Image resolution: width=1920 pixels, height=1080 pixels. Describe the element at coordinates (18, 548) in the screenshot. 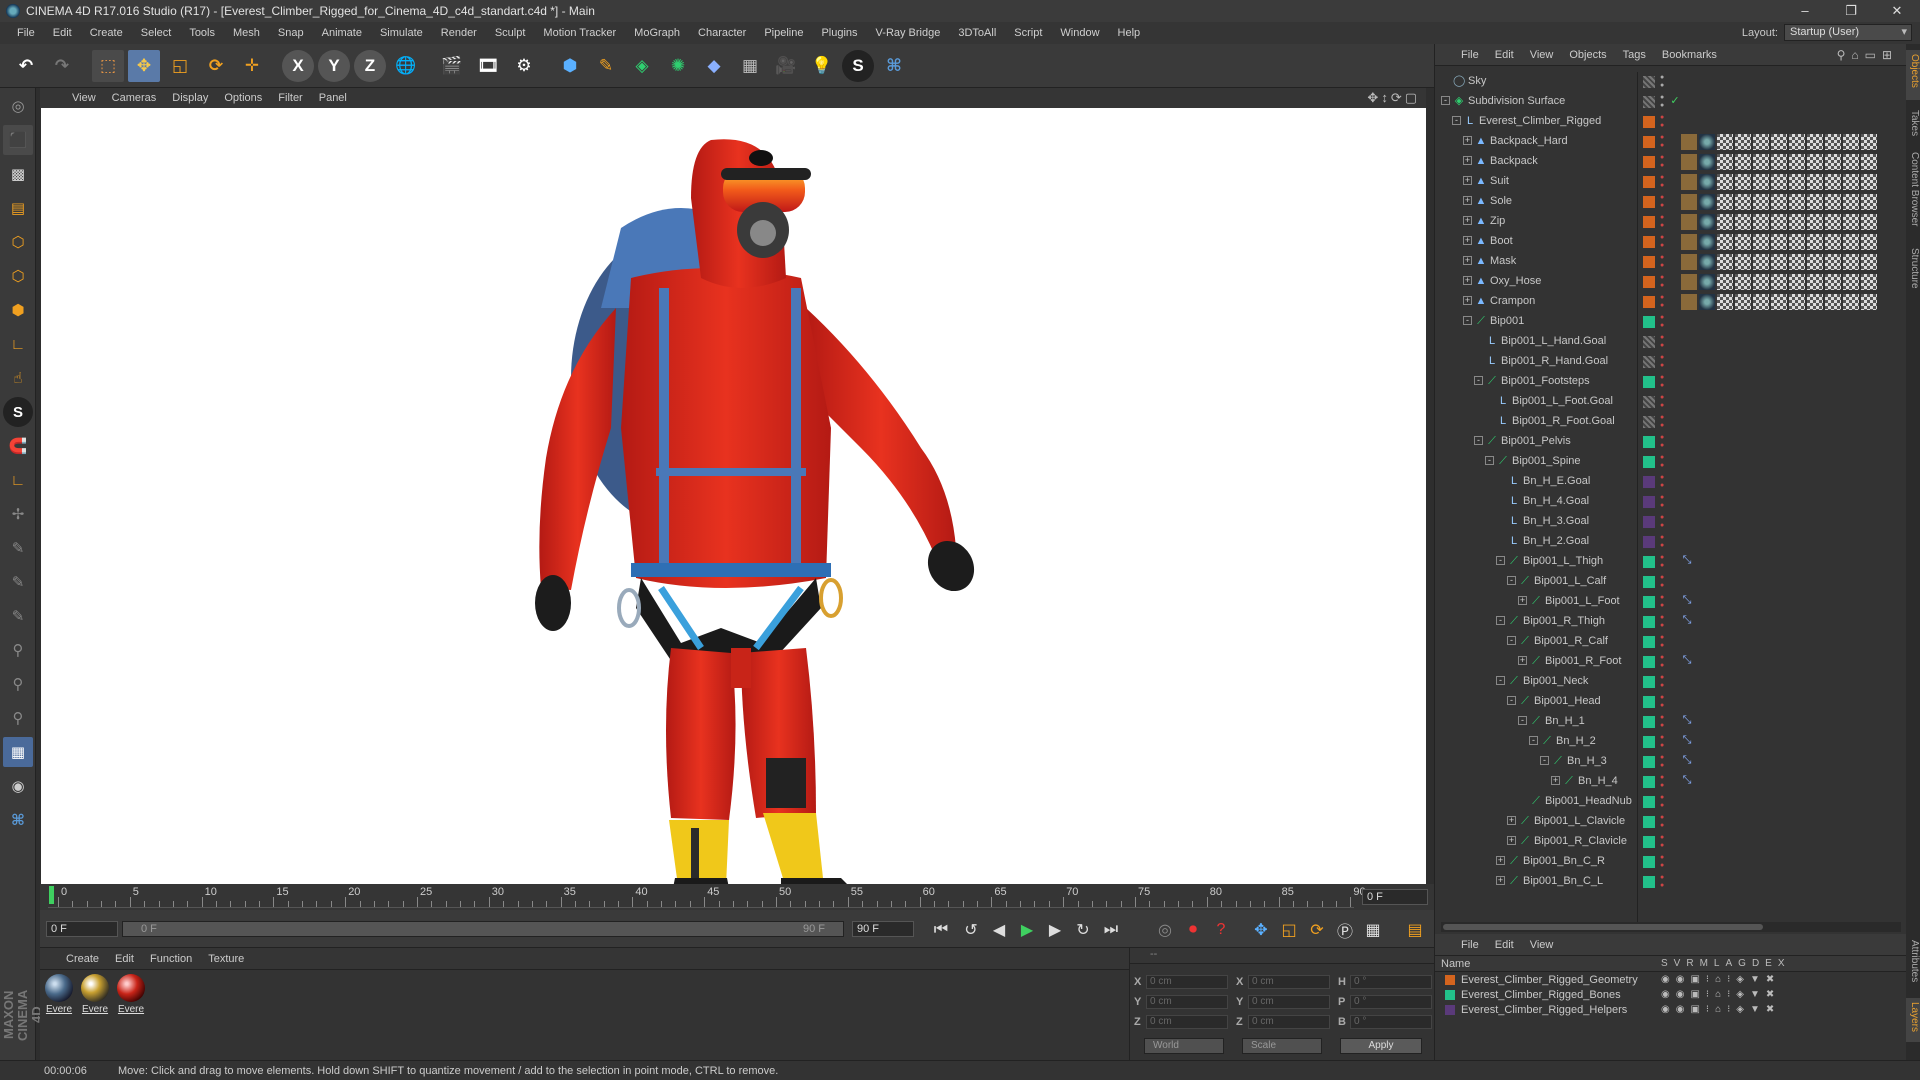

I see `sculpt-tool-2-icon: ✎` at that location.